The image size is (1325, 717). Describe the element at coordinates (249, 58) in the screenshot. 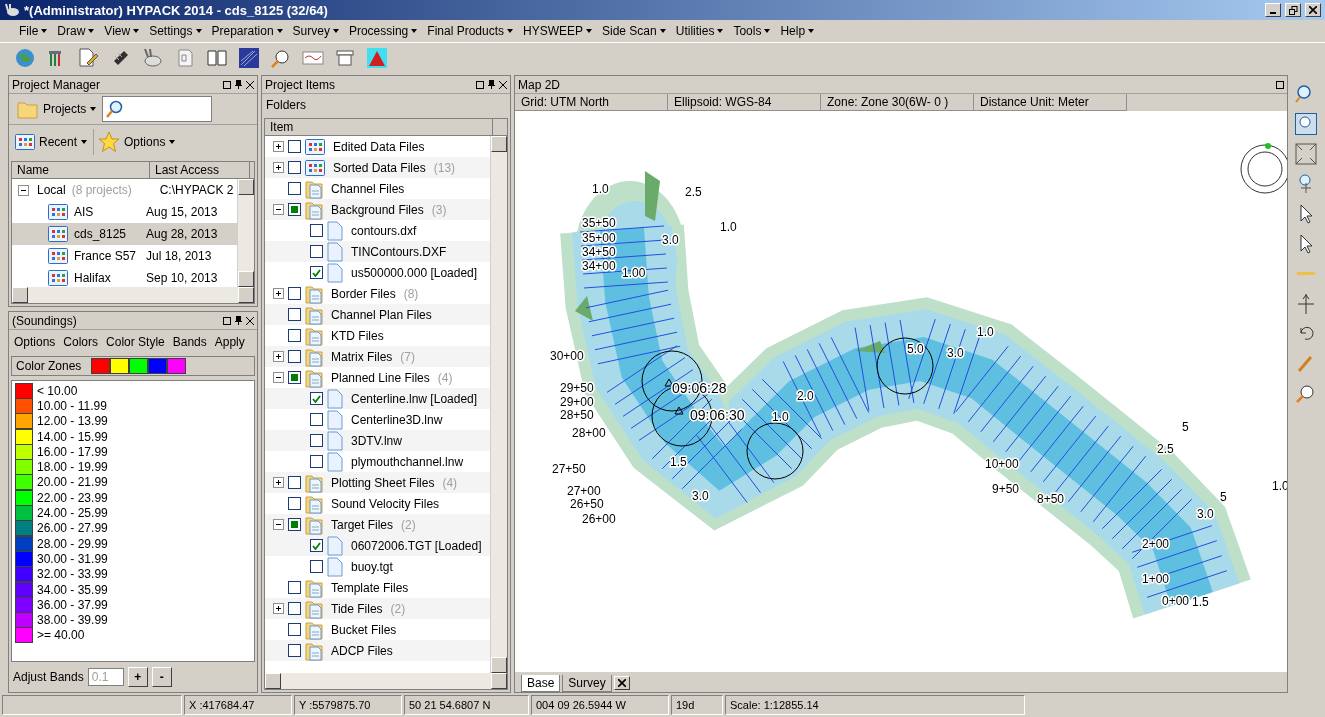

I see `chart-icon` at that location.